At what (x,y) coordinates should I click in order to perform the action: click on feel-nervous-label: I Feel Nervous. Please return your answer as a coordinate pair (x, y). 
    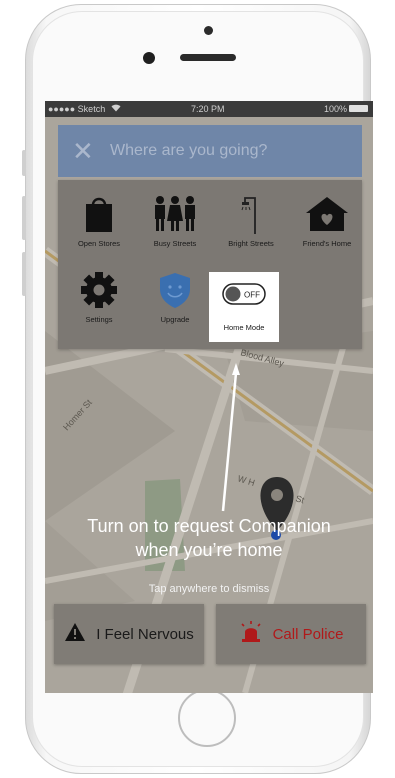
    Looking at the image, I should click on (145, 634).